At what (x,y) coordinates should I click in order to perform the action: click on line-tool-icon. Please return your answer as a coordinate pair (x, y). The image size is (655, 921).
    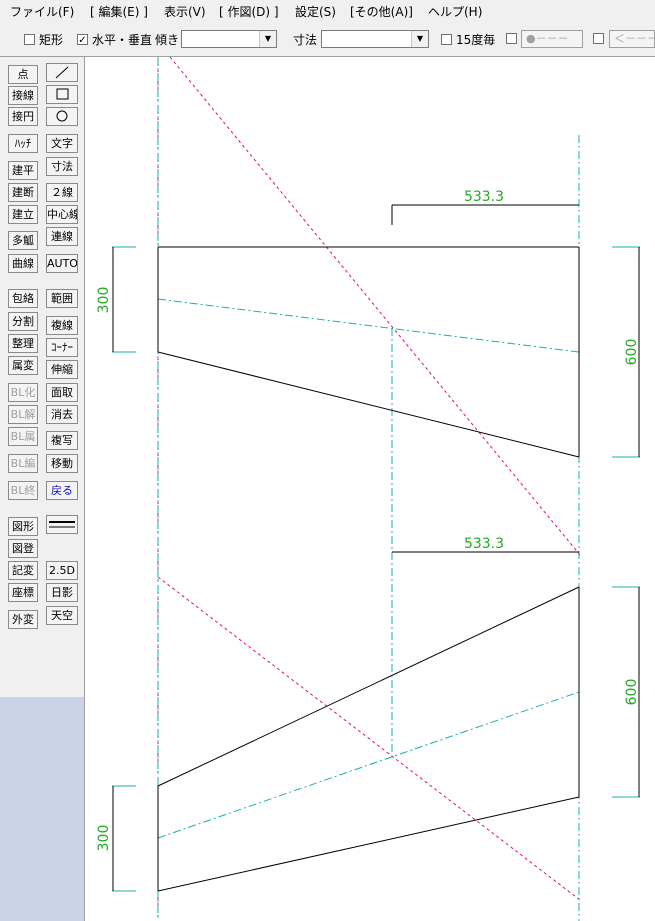
    Looking at the image, I should click on (62, 72).